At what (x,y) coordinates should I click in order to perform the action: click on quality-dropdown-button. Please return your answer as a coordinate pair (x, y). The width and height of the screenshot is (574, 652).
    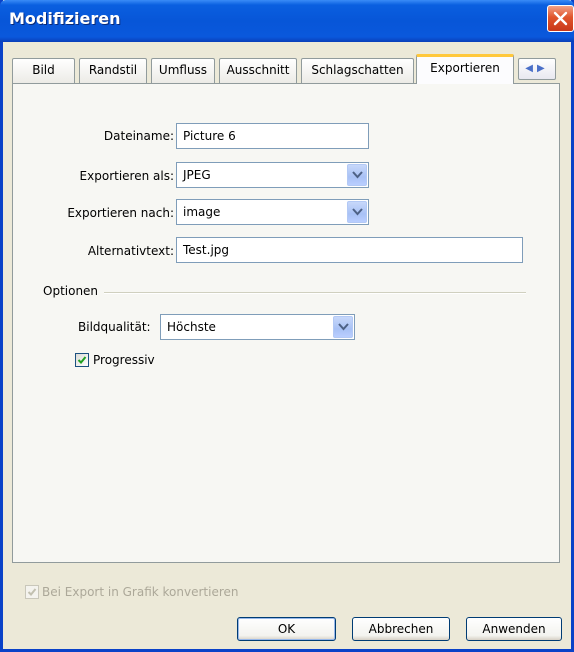
    Looking at the image, I should click on (343, 327).